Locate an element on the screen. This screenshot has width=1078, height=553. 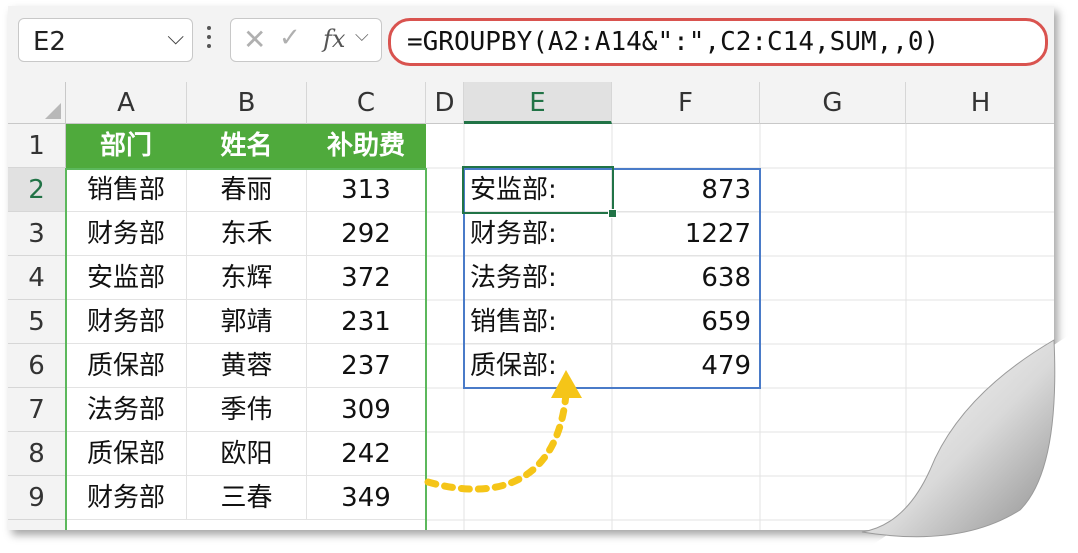
row-header-6: 6 is located at coordinates (37, 366).